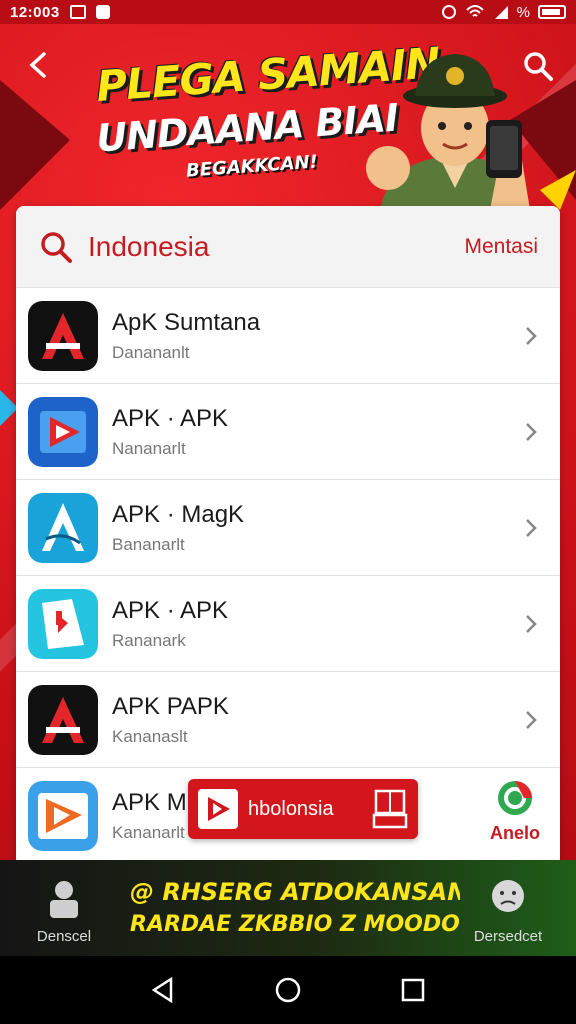 Image resolution: width=576 pixels, height=1024 pixels. What do you see at coordinates (63, 815) in the screenshot?
I see `orange-play-icon` at bounding box center [63, 815].